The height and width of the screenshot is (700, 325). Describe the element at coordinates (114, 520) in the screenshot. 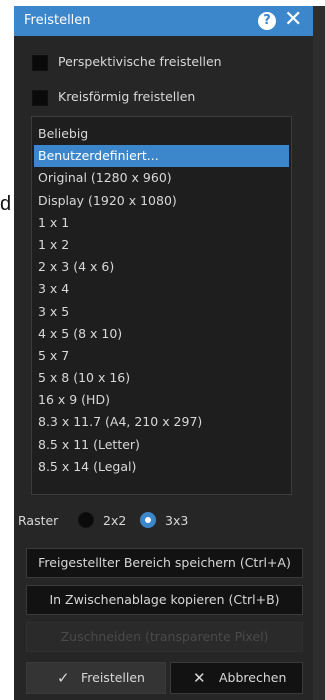

I see `raster-2x2-label: 2x2` at that location.